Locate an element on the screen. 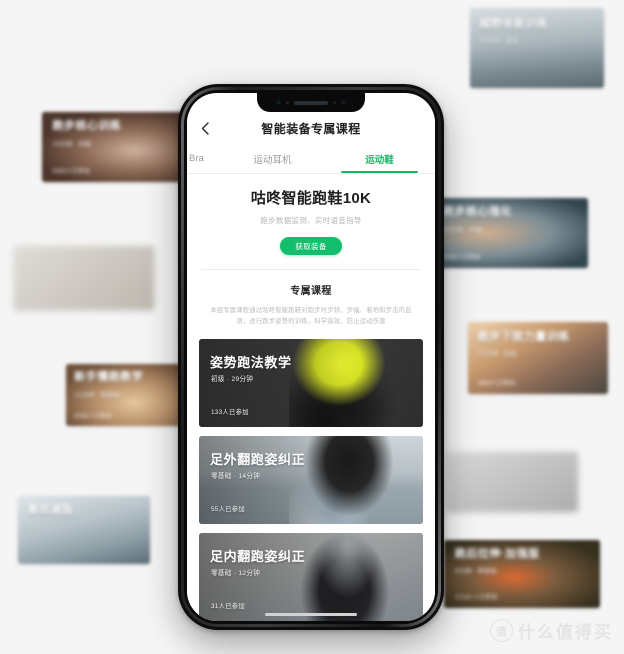 Image resolution: width=624 pixels, height=654 pixels. background-card-title: 跑后拉伸·加强版 is located at coordinates (497, 554).